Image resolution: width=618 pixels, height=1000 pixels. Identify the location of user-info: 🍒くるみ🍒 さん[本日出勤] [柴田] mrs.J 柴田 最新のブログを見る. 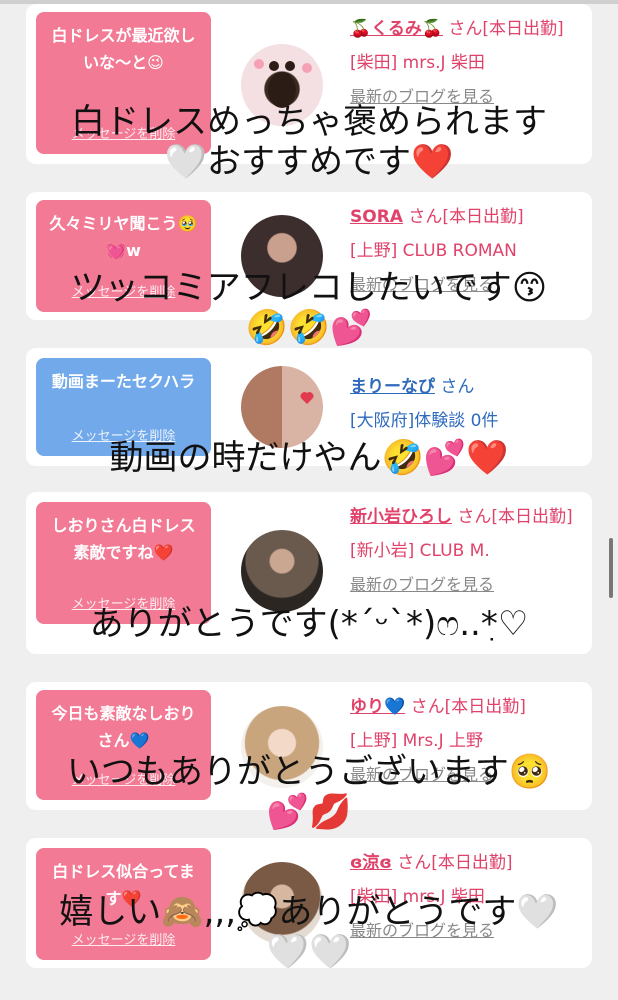
(466, 63).